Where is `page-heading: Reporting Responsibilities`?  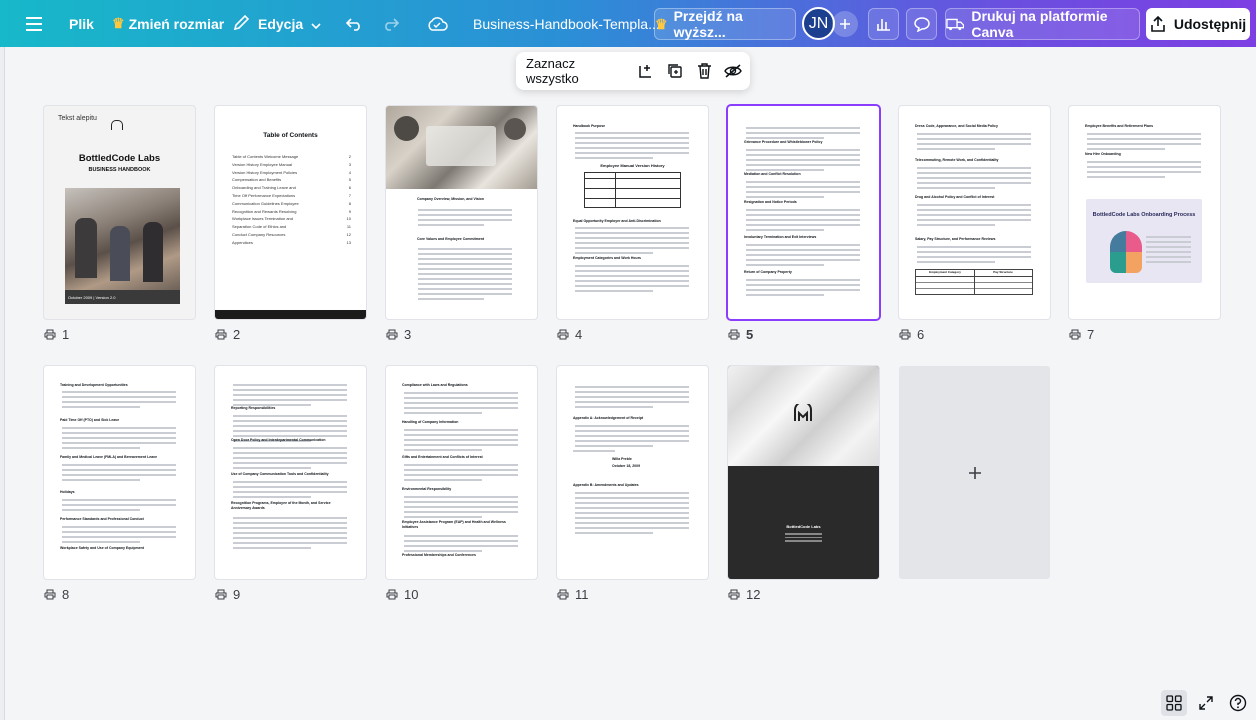 page-heading: Reporting Responsibilities is located at coordinates (253, 408).